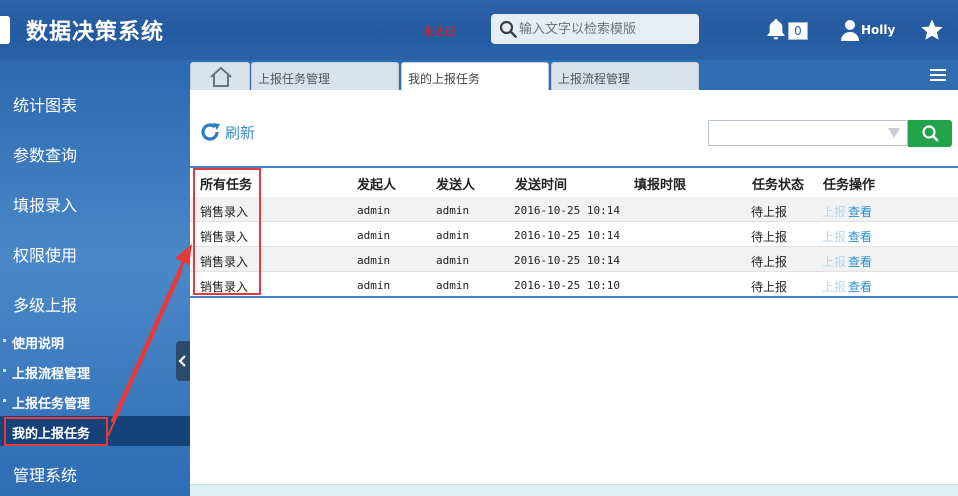 The image size is (958, 496). I want to click on tab-my-report-tasks: 我的上报任务, so click(475, 76).